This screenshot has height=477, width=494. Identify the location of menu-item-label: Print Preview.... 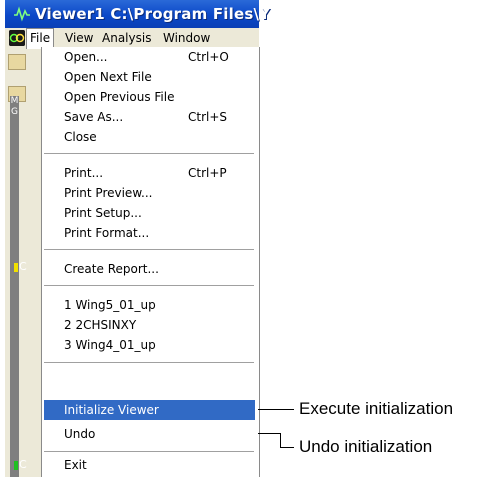
(108, 193).